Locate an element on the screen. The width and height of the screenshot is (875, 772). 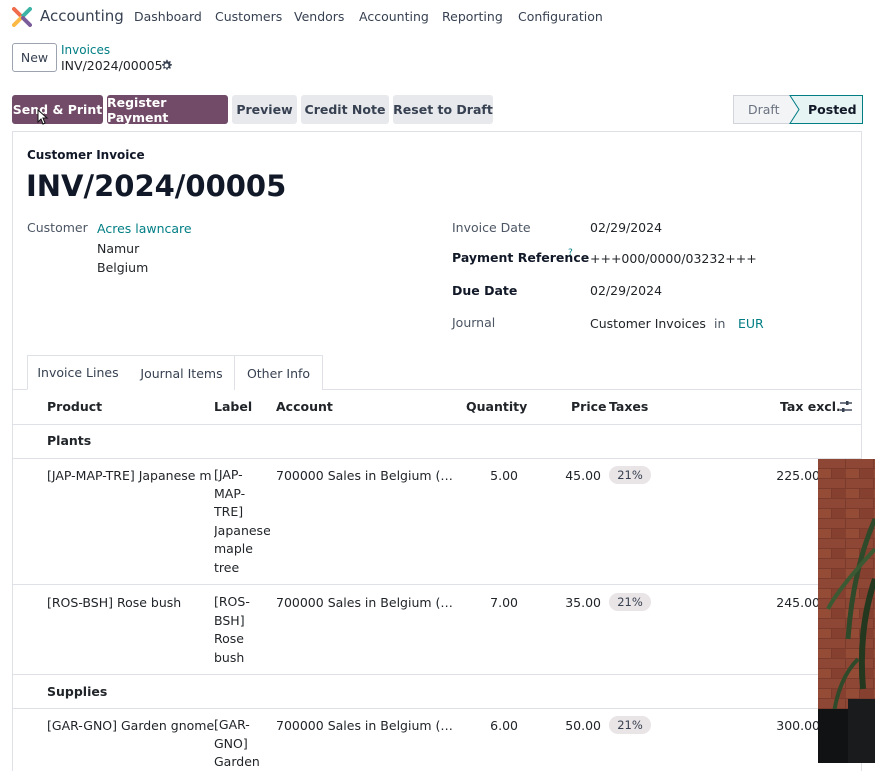
invoice-date-field: 02/29/2024 is located at coordinates (626, 227).